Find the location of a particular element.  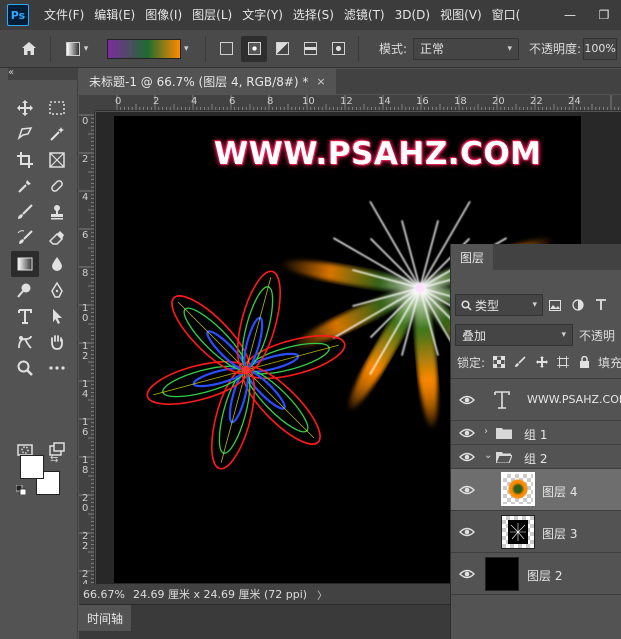

frame-tool is located at coordinates (57, 160).